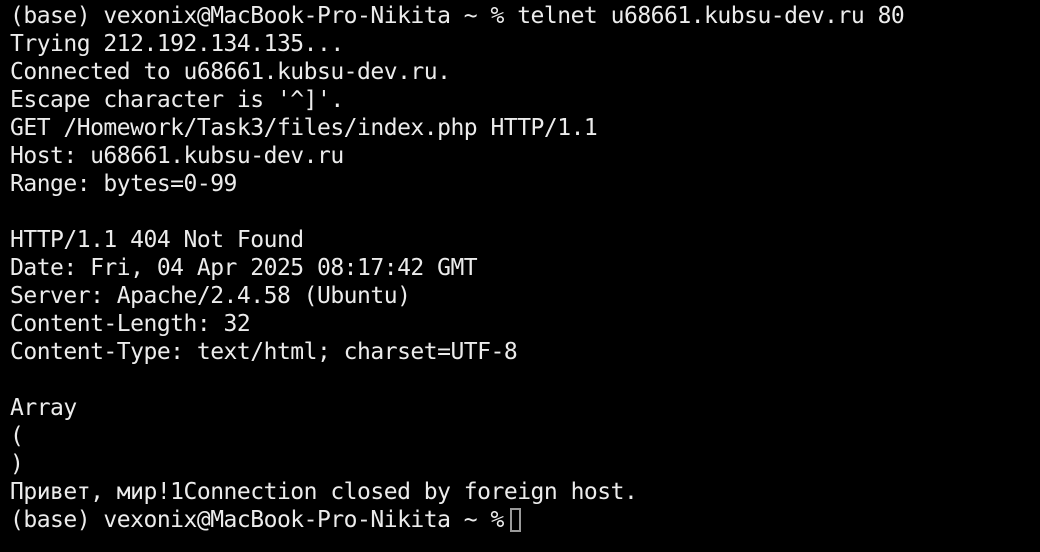 This screenshot has width=1040, height=552. What do you see at coordinates (177, 156) in the screenshot?
I see `request-host-header: Host: u68661.kubsu-dev.ru` at bounding box center [177, 156].